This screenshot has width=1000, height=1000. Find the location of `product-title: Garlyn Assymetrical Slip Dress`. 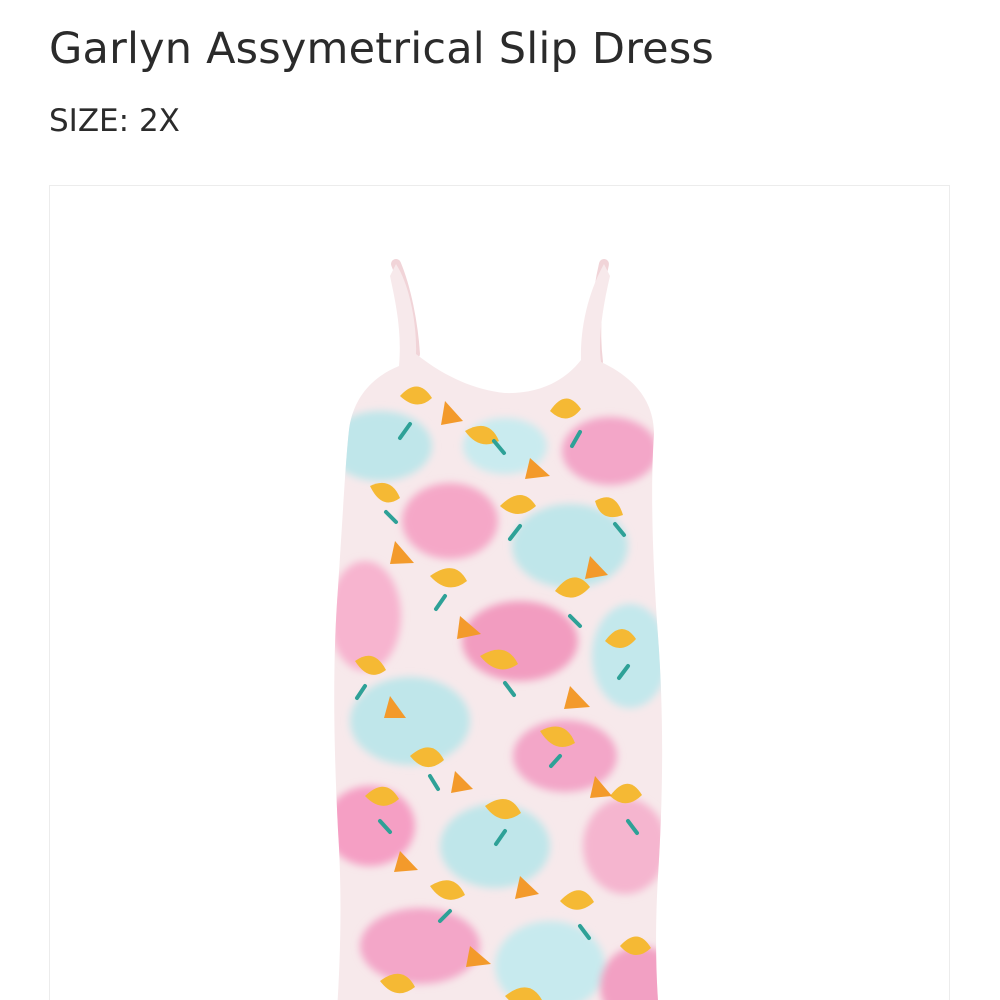

product-title: Garlyn Assymetrical Slip Dress is located at coordinates (382, 49).